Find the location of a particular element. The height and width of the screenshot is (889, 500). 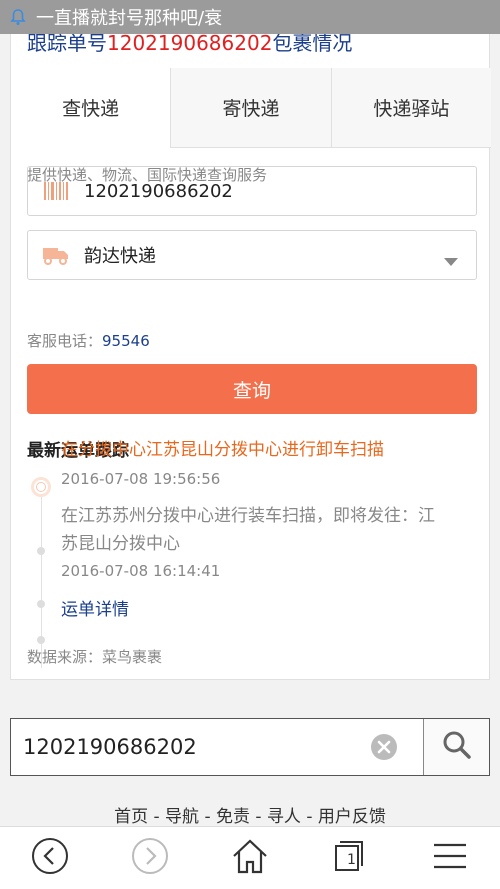

search-icon is located at coordinates (457, 747).